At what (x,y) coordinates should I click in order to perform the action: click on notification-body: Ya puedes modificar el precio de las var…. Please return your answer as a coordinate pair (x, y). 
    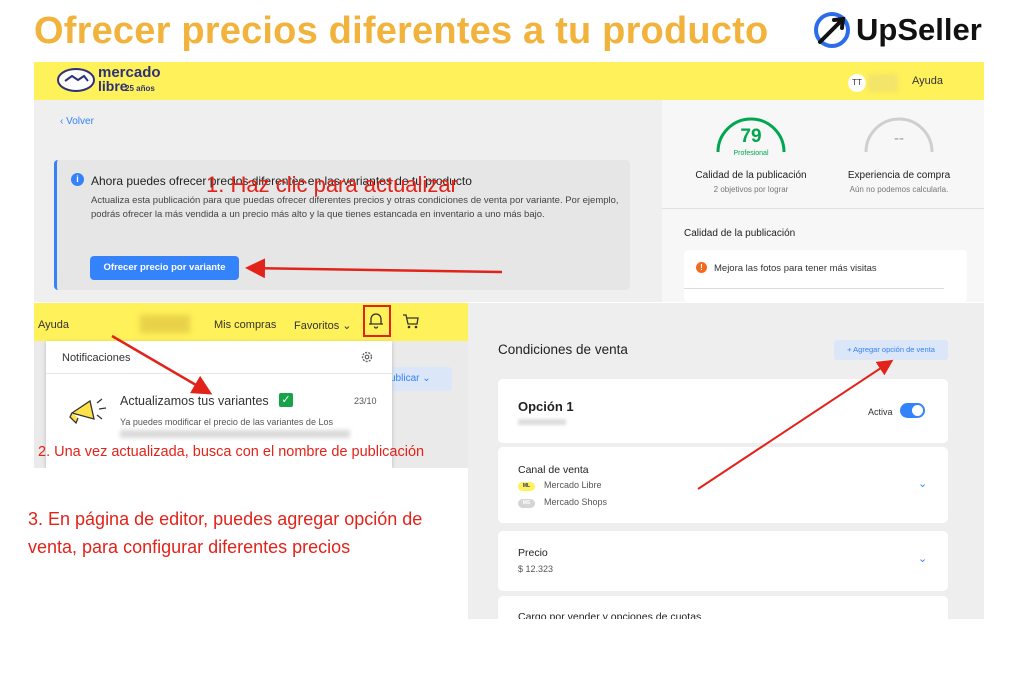
    Looking at the image, I should click on (226, 422).